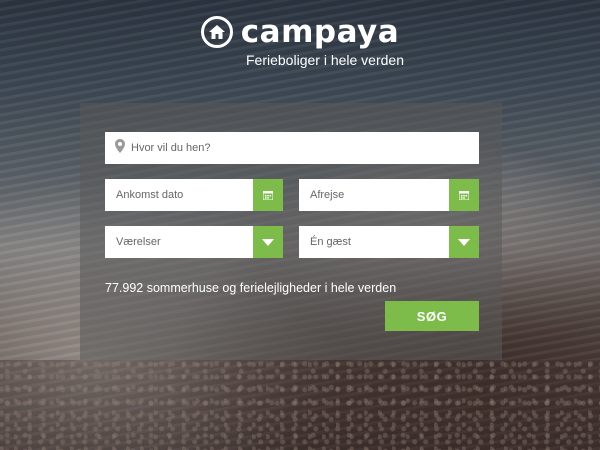  Describe the element at coordinates (292, 148) in the screenshot. I see `destination-input: Hvor vil du hen?` at that location.